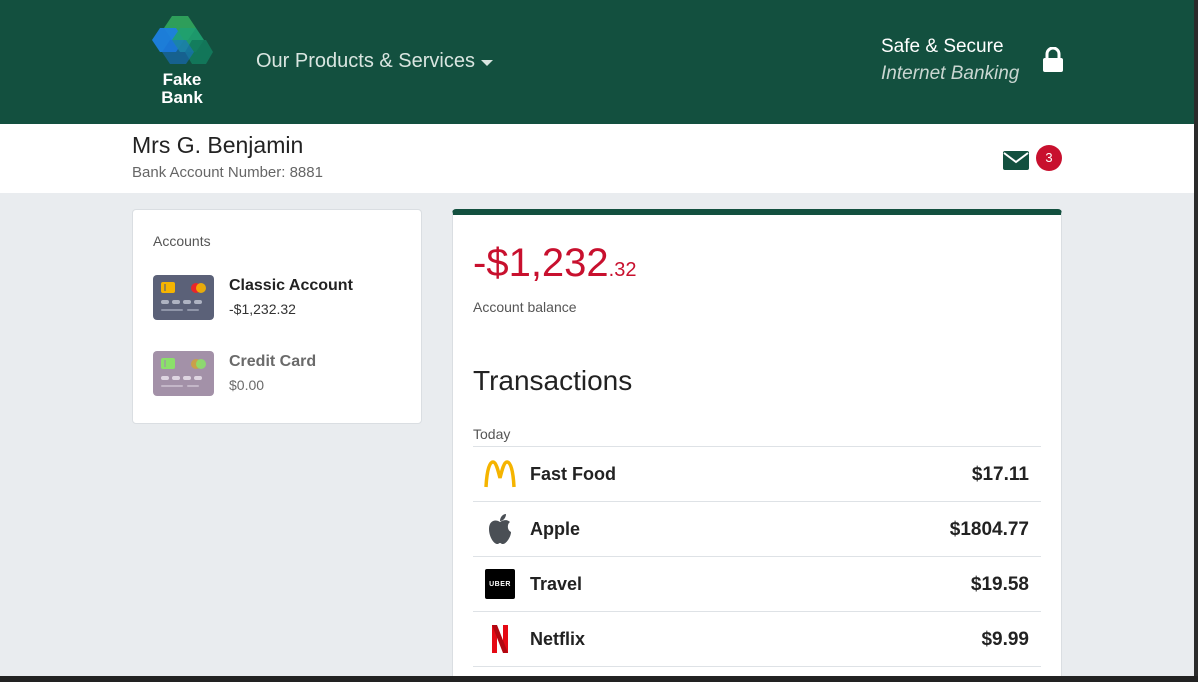 The height and width of the screenshot is (682, 1198). Describe the element at coordinates (500, 639) in the screenshot. I see `netflix-logo-icon` at that location.